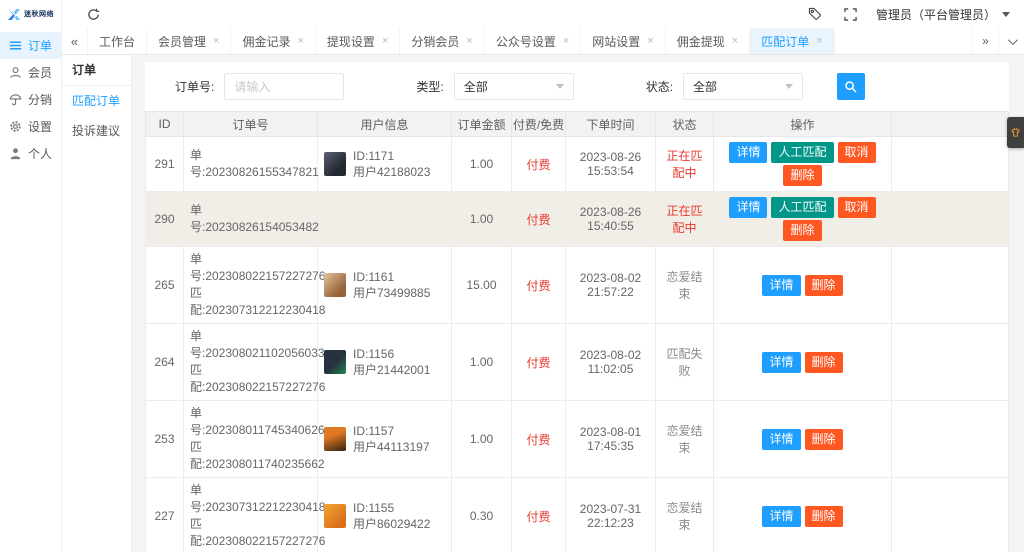 This screenshot has width=1024, height=552. I want to click on search-button, so click(851, 86).